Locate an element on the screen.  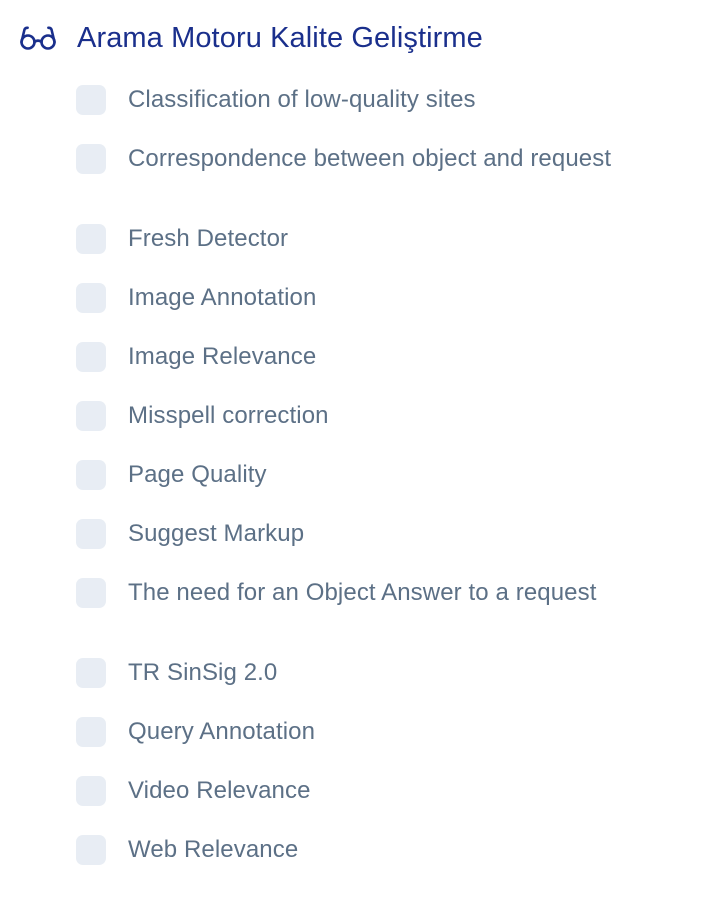
checkbox-item-tr-sinsig: TR SinSig 2.0 is located at coordinates (176, 673).